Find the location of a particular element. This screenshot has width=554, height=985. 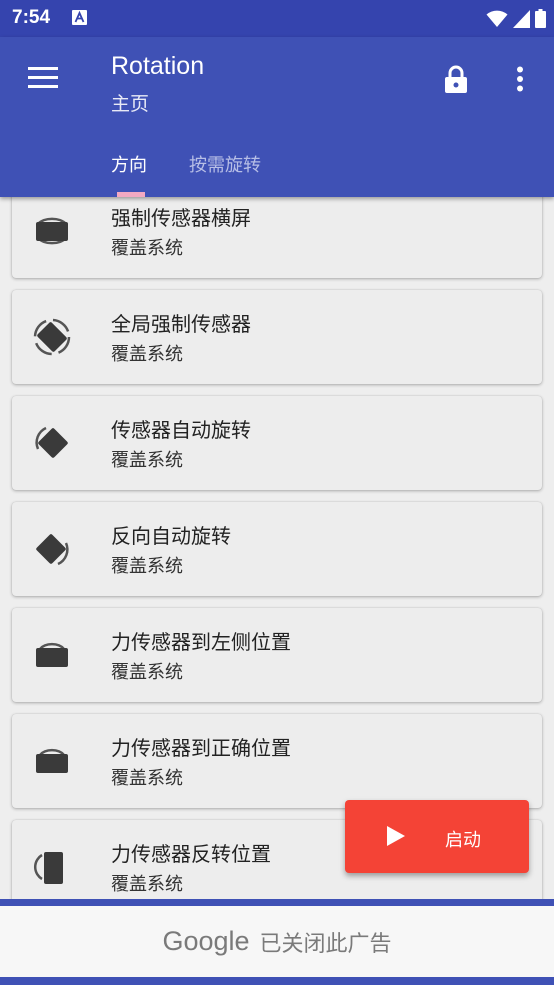

list-item: 全局强制传感器 覆盖系统 is located at coordinates (277, 337).